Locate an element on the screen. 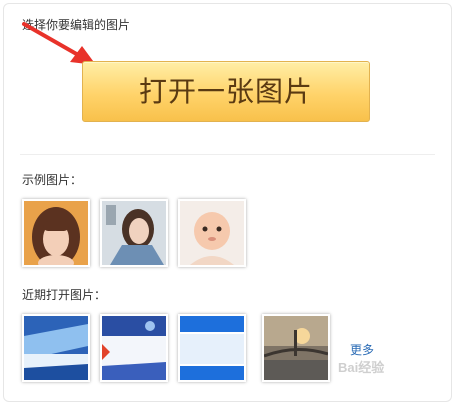 The width and height of the screenshot is (455, 405). blue-white-banner-image is located at coordinates (212, 348).